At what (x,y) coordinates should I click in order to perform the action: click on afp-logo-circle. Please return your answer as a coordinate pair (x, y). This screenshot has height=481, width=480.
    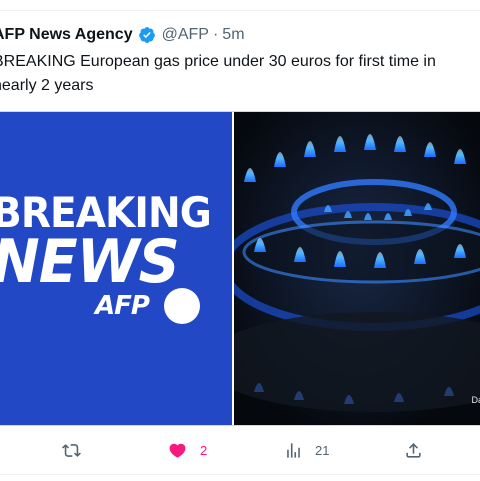
    Looking at the image, I should click on (182, 306).